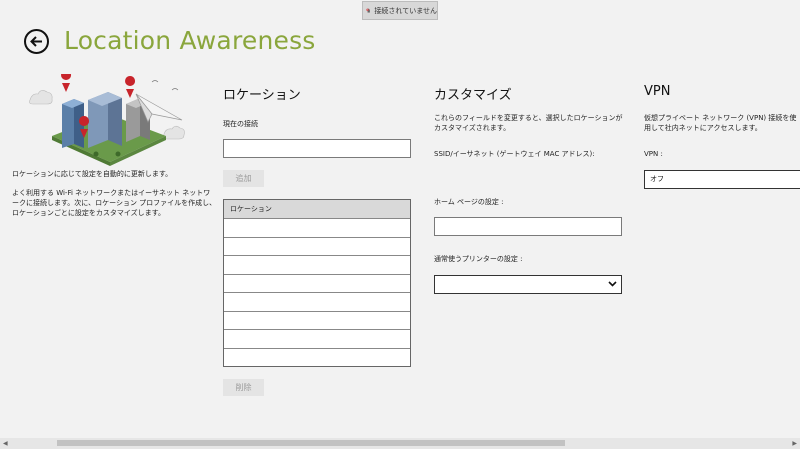 This screenshot has width=800, height=449. I want to click on location-heading: ロケーション, so click(262, 95).